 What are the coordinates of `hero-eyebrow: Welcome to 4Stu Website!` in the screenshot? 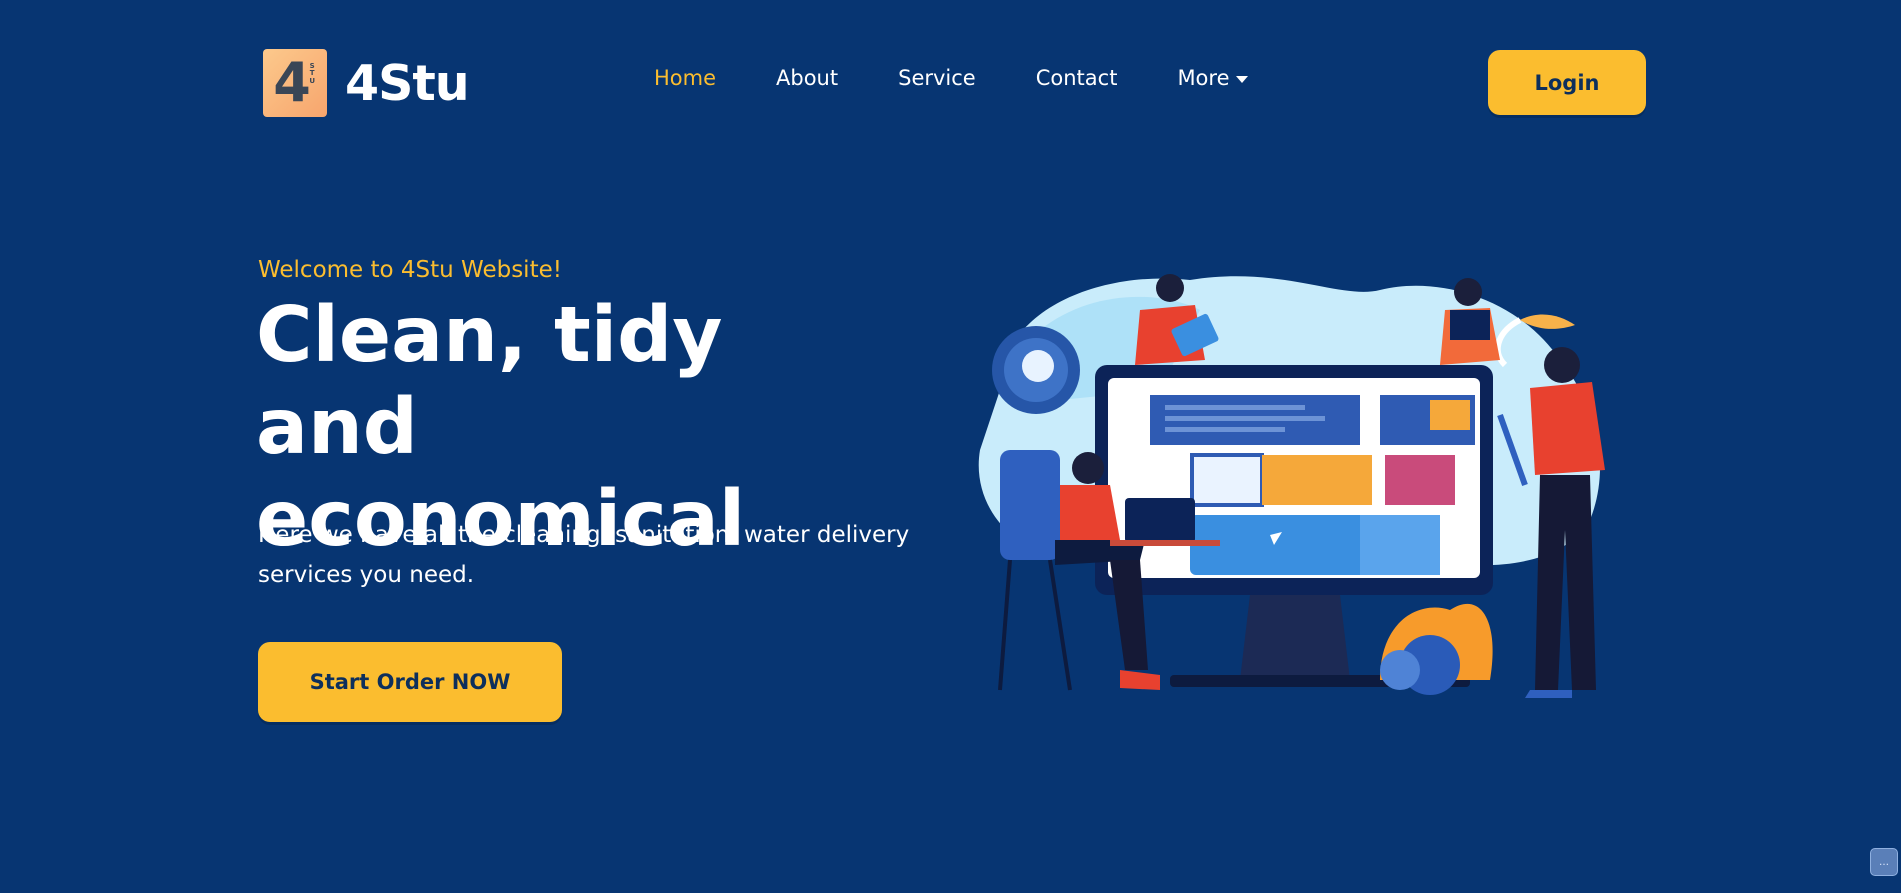 It's located at (410, 270).